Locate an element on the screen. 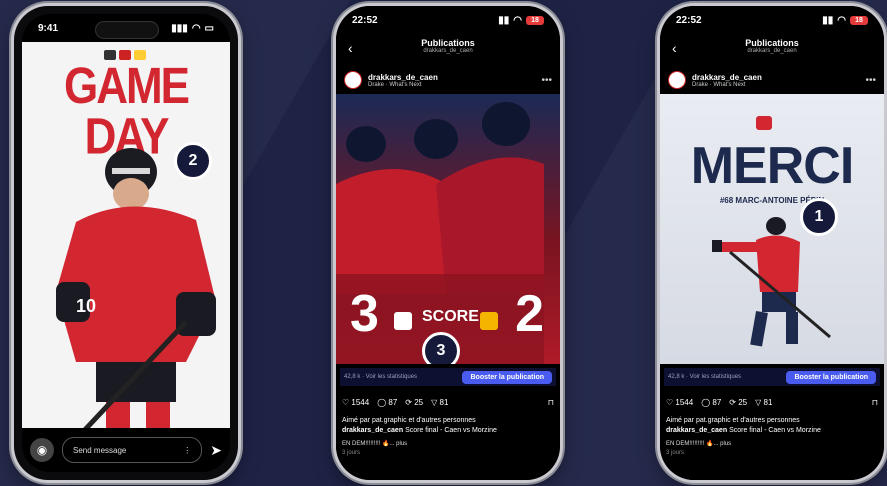  status-icons: ▮▮▮ ◠ ▭ is located at coordinates (192, 28).